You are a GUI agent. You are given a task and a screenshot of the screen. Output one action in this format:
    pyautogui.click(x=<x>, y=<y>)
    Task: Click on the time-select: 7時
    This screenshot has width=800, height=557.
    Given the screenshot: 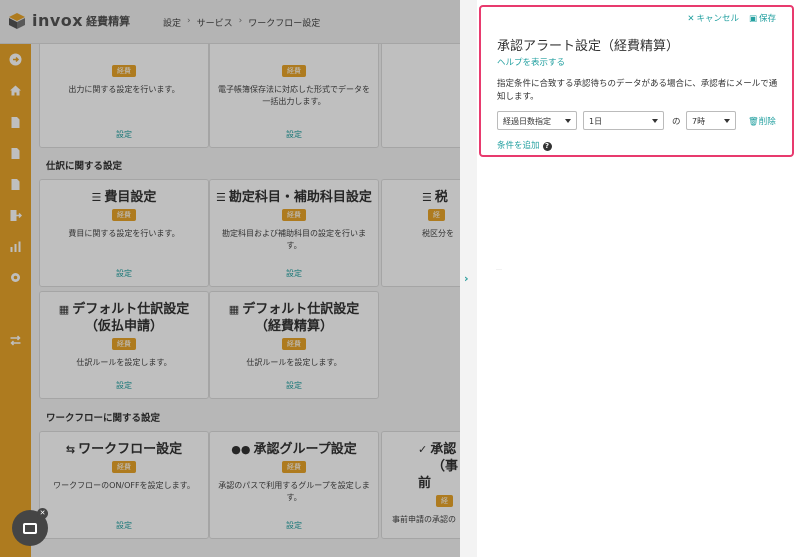 What is the action you would take?
    pyautogui.click(x=711, y=120)
    